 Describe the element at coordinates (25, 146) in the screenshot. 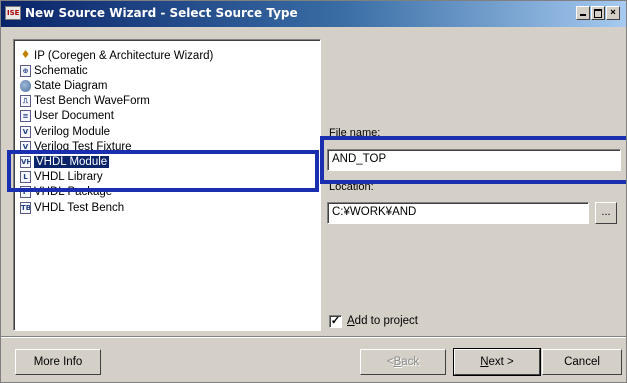

I see `verilog-fixture-icon: V` at that location.